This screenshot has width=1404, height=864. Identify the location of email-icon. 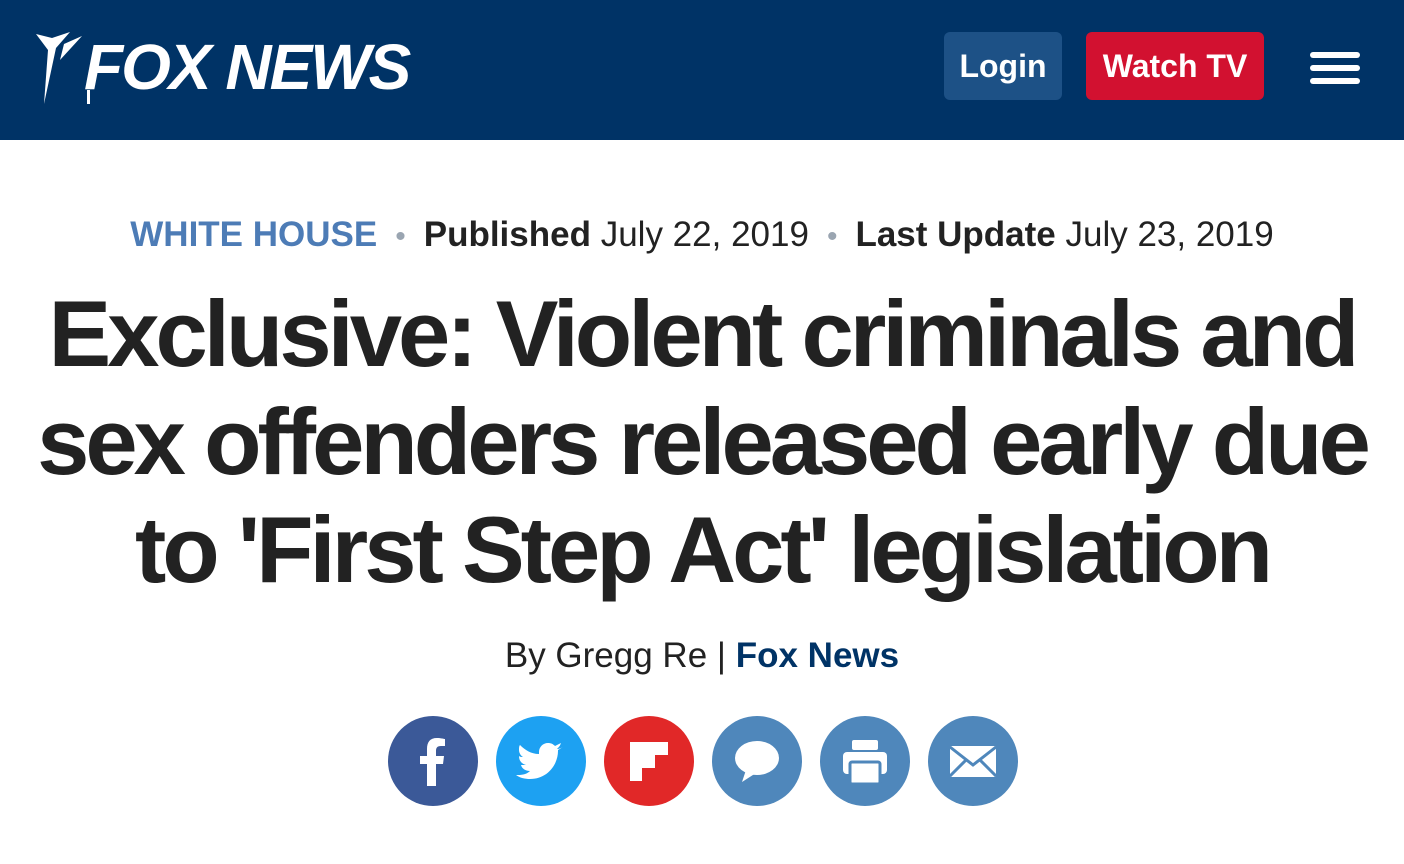
(973, 761).